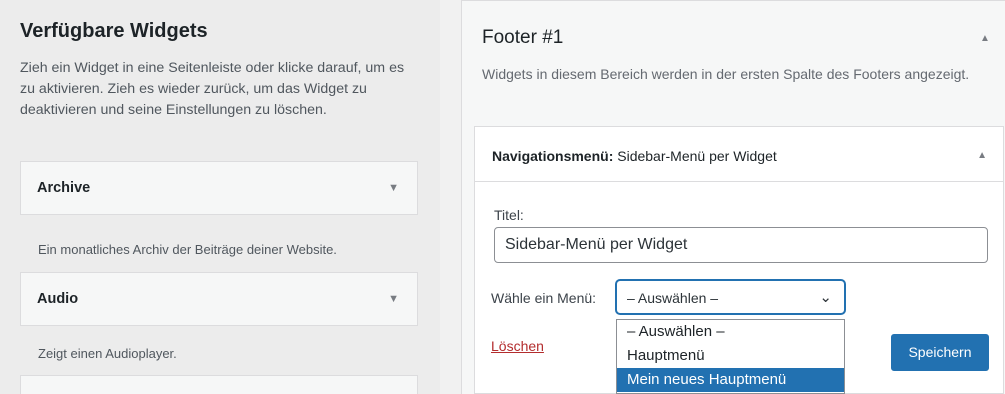 The height and width of the screenshot is (394, 1005). What do you see at coordinates (940, 352) in the screenshot?
I see `save-button: Speichern` at bounding box center [940, 352].